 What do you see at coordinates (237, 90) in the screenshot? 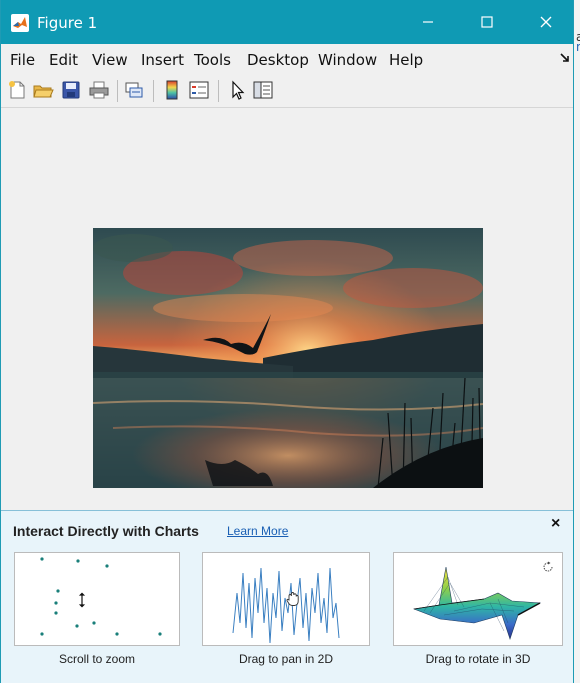
I see `edit-plot-icon` at bounding box center [237, 90].